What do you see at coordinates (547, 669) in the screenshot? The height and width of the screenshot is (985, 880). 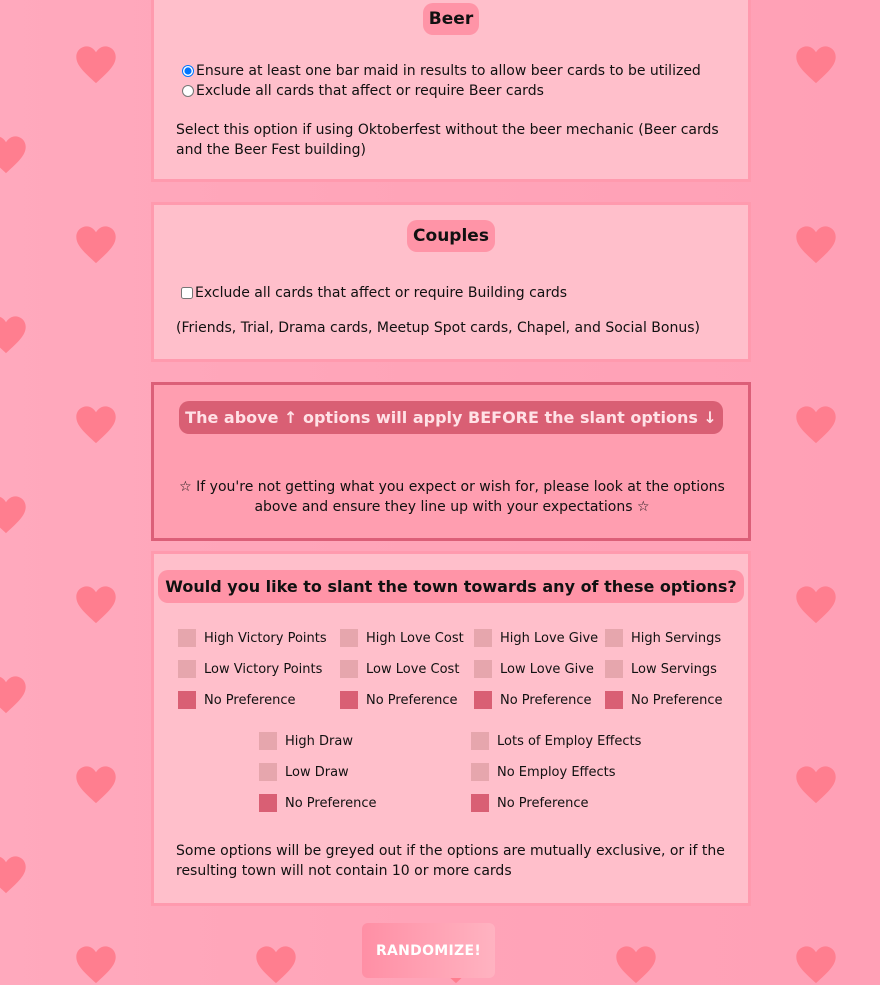 I see `slant-option-label: Low Love Give` at bounding box center [547, 669].